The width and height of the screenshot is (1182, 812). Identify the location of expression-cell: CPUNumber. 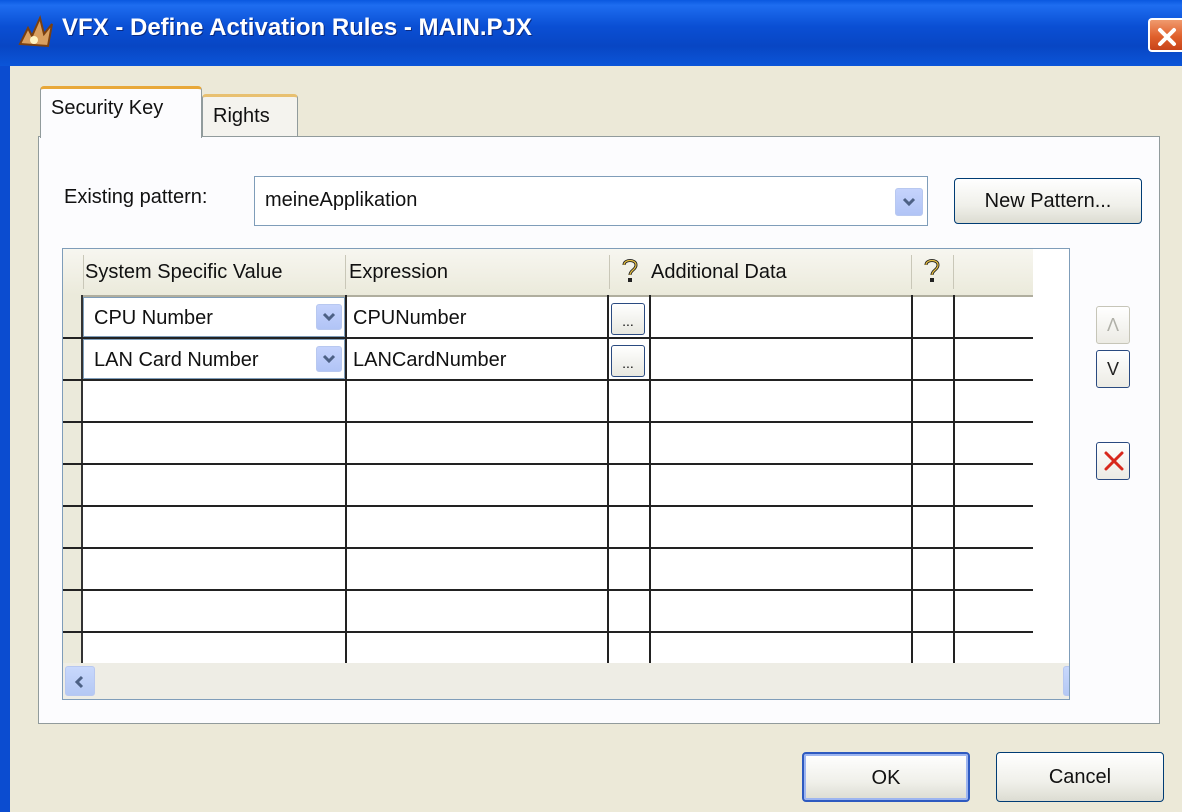
(409, 318).